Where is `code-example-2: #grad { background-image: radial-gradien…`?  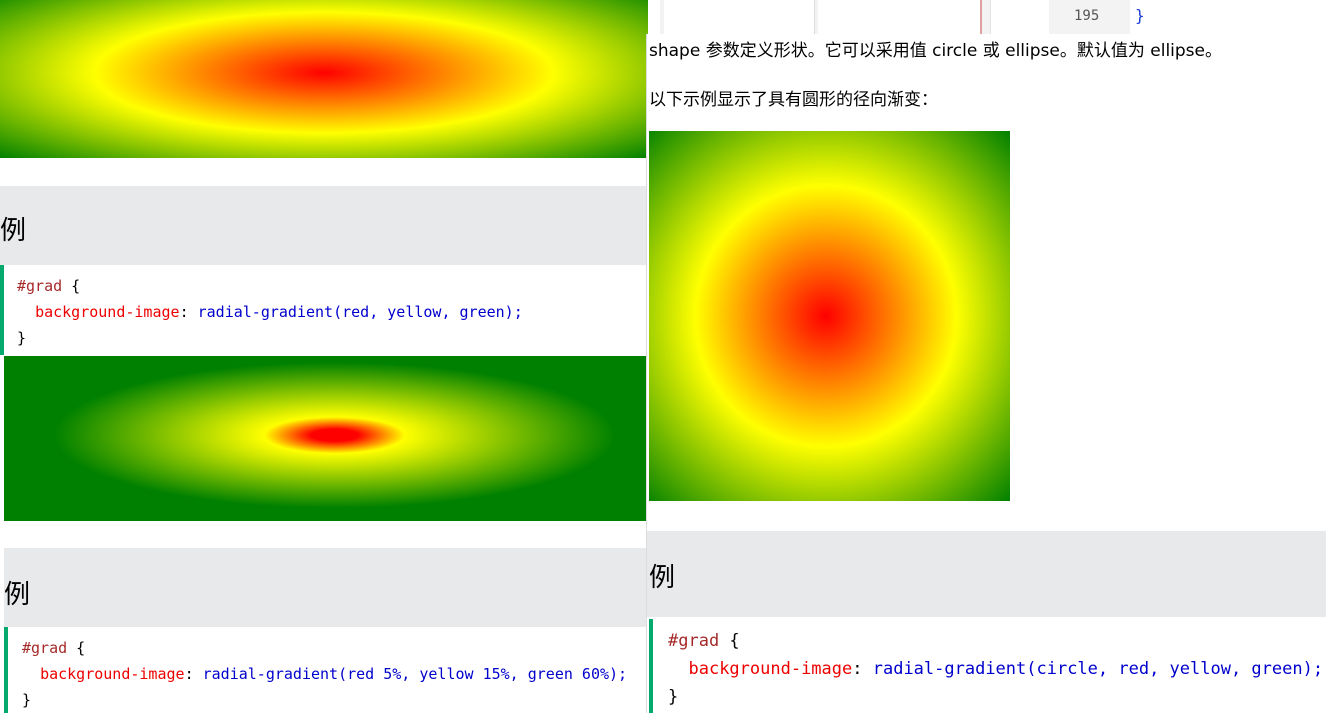 code-example-2: #grad { background-image: radial-gradien… is located at coordinates (326, 670).